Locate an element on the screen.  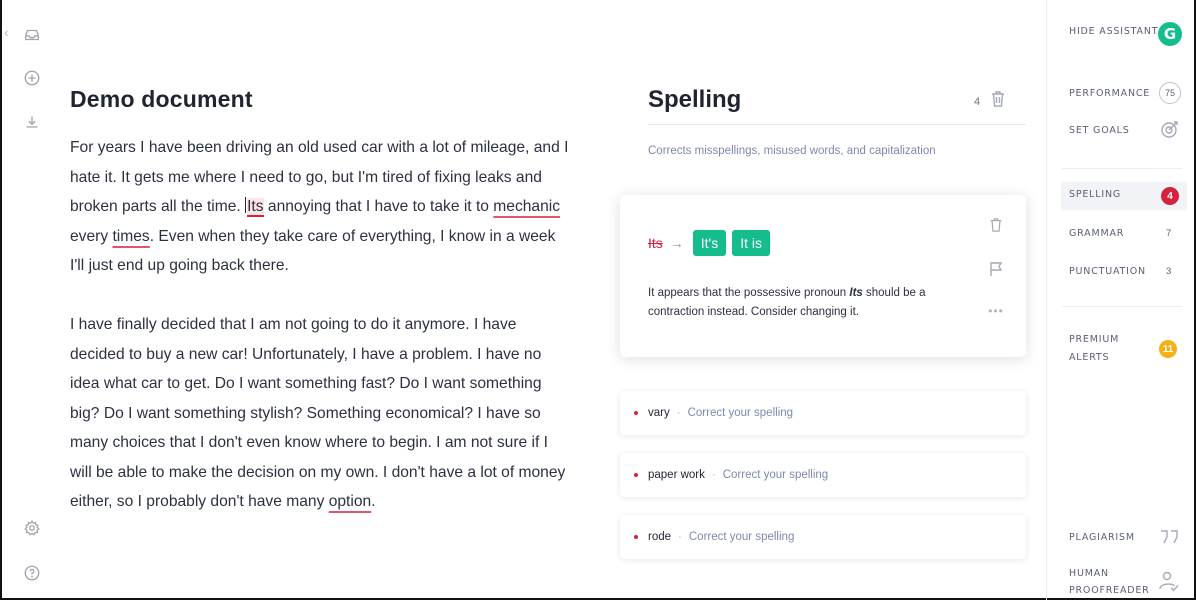
grammarly-logo-icon: G is located at coordinates (1170, 34).